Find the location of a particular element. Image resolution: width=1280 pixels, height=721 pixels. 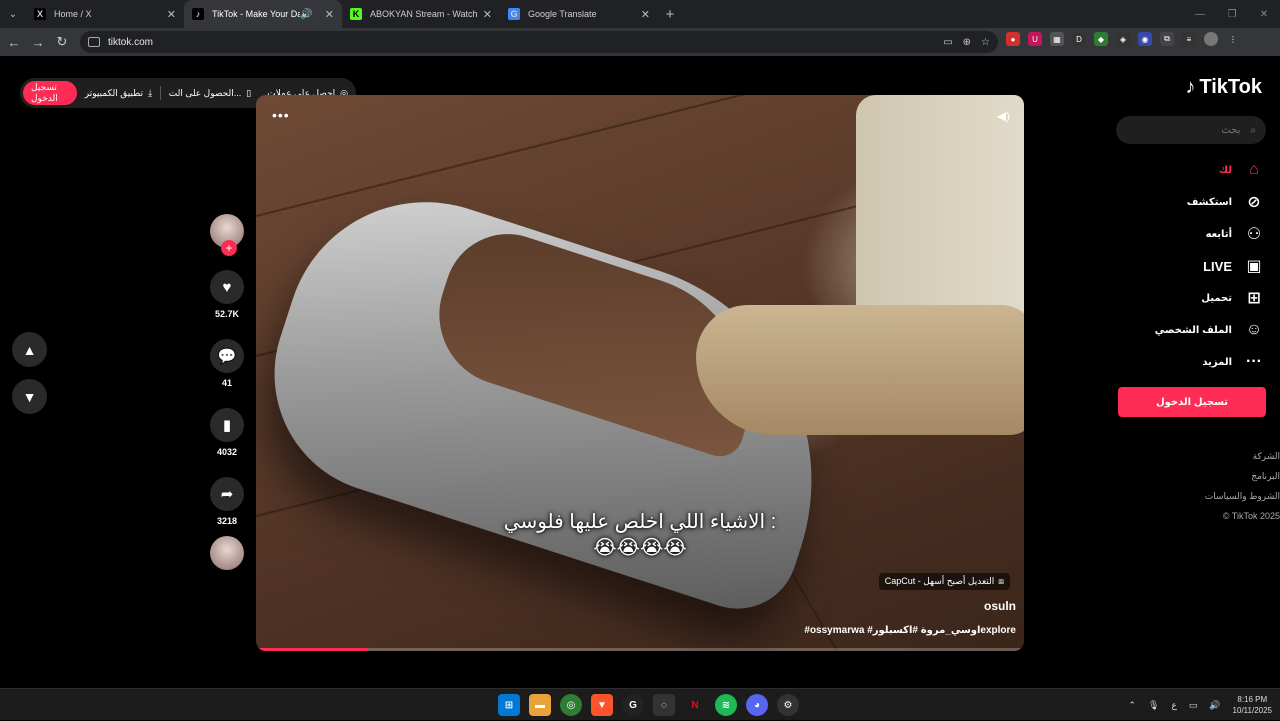

reading-list-icon: ≡ is located at coordinates (1189, 39).